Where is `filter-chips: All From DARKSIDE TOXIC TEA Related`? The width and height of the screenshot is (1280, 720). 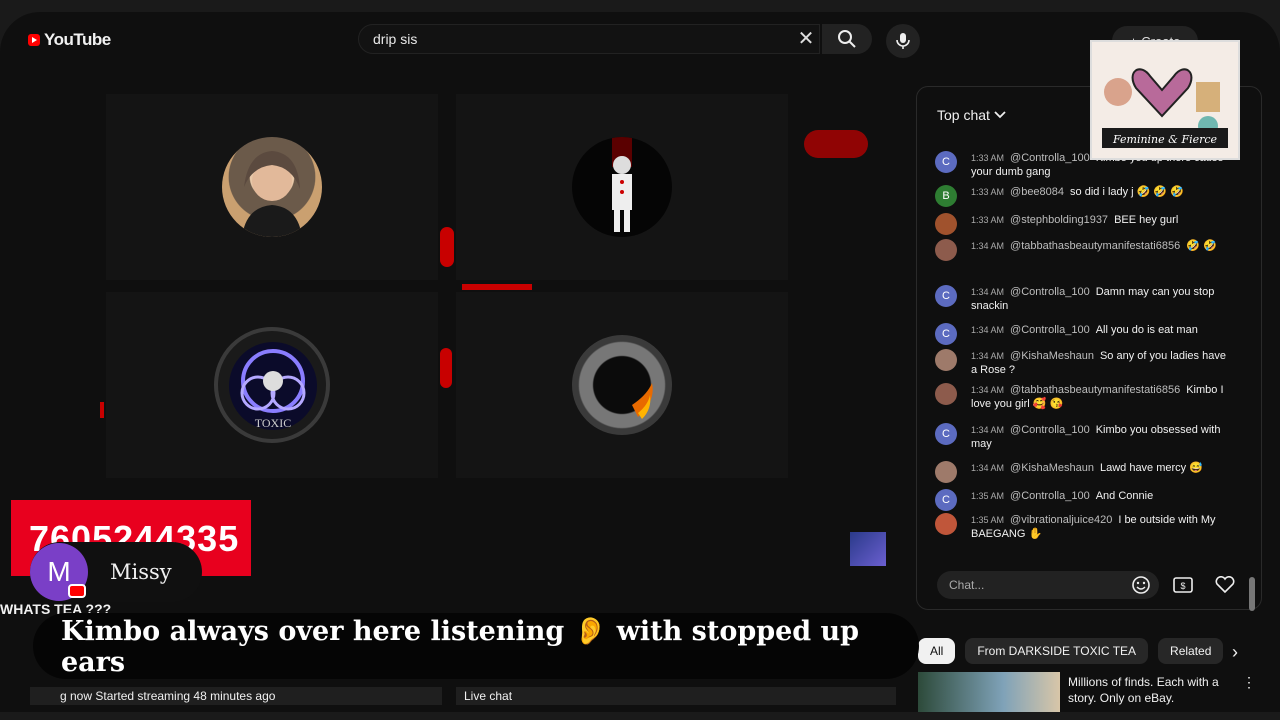 filter-chips: All From DARKSIDE TOXIC TEA Related is located at coordinates (1071, 651).